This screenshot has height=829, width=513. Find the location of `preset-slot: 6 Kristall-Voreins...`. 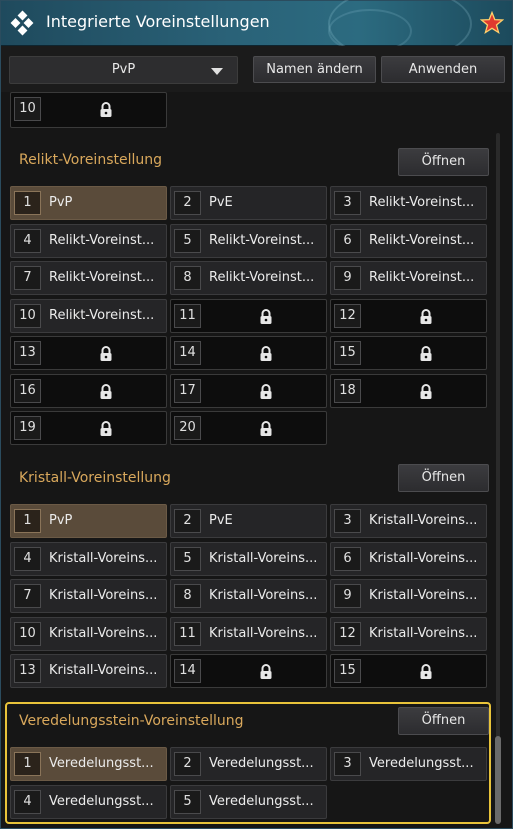

preset-slot: 6 Kristall-Voreins... is located at coordinates (408, 559).